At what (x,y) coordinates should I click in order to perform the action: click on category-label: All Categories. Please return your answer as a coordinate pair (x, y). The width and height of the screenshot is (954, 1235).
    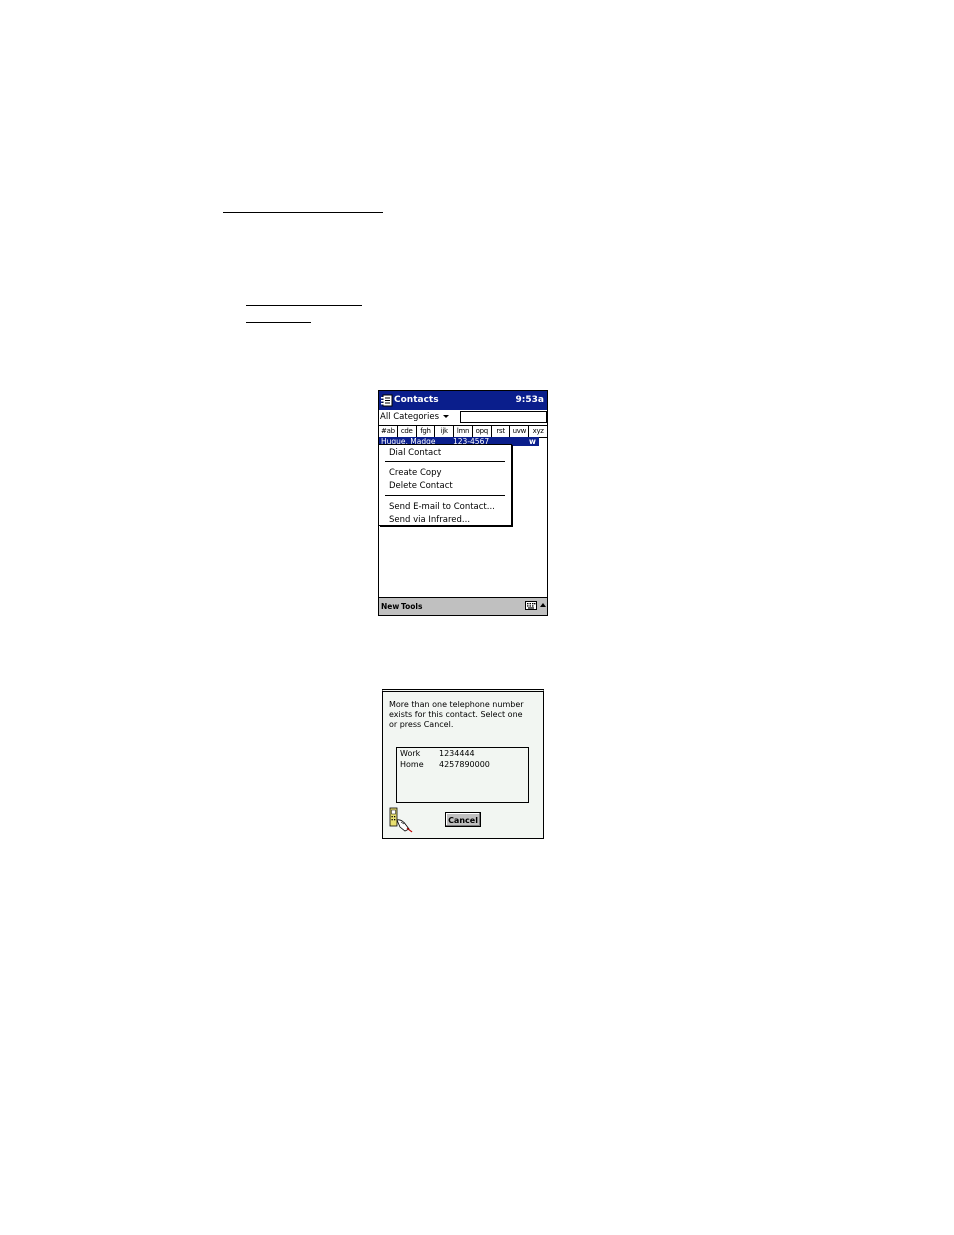
    Looking at the image, I should click on (410, 417).